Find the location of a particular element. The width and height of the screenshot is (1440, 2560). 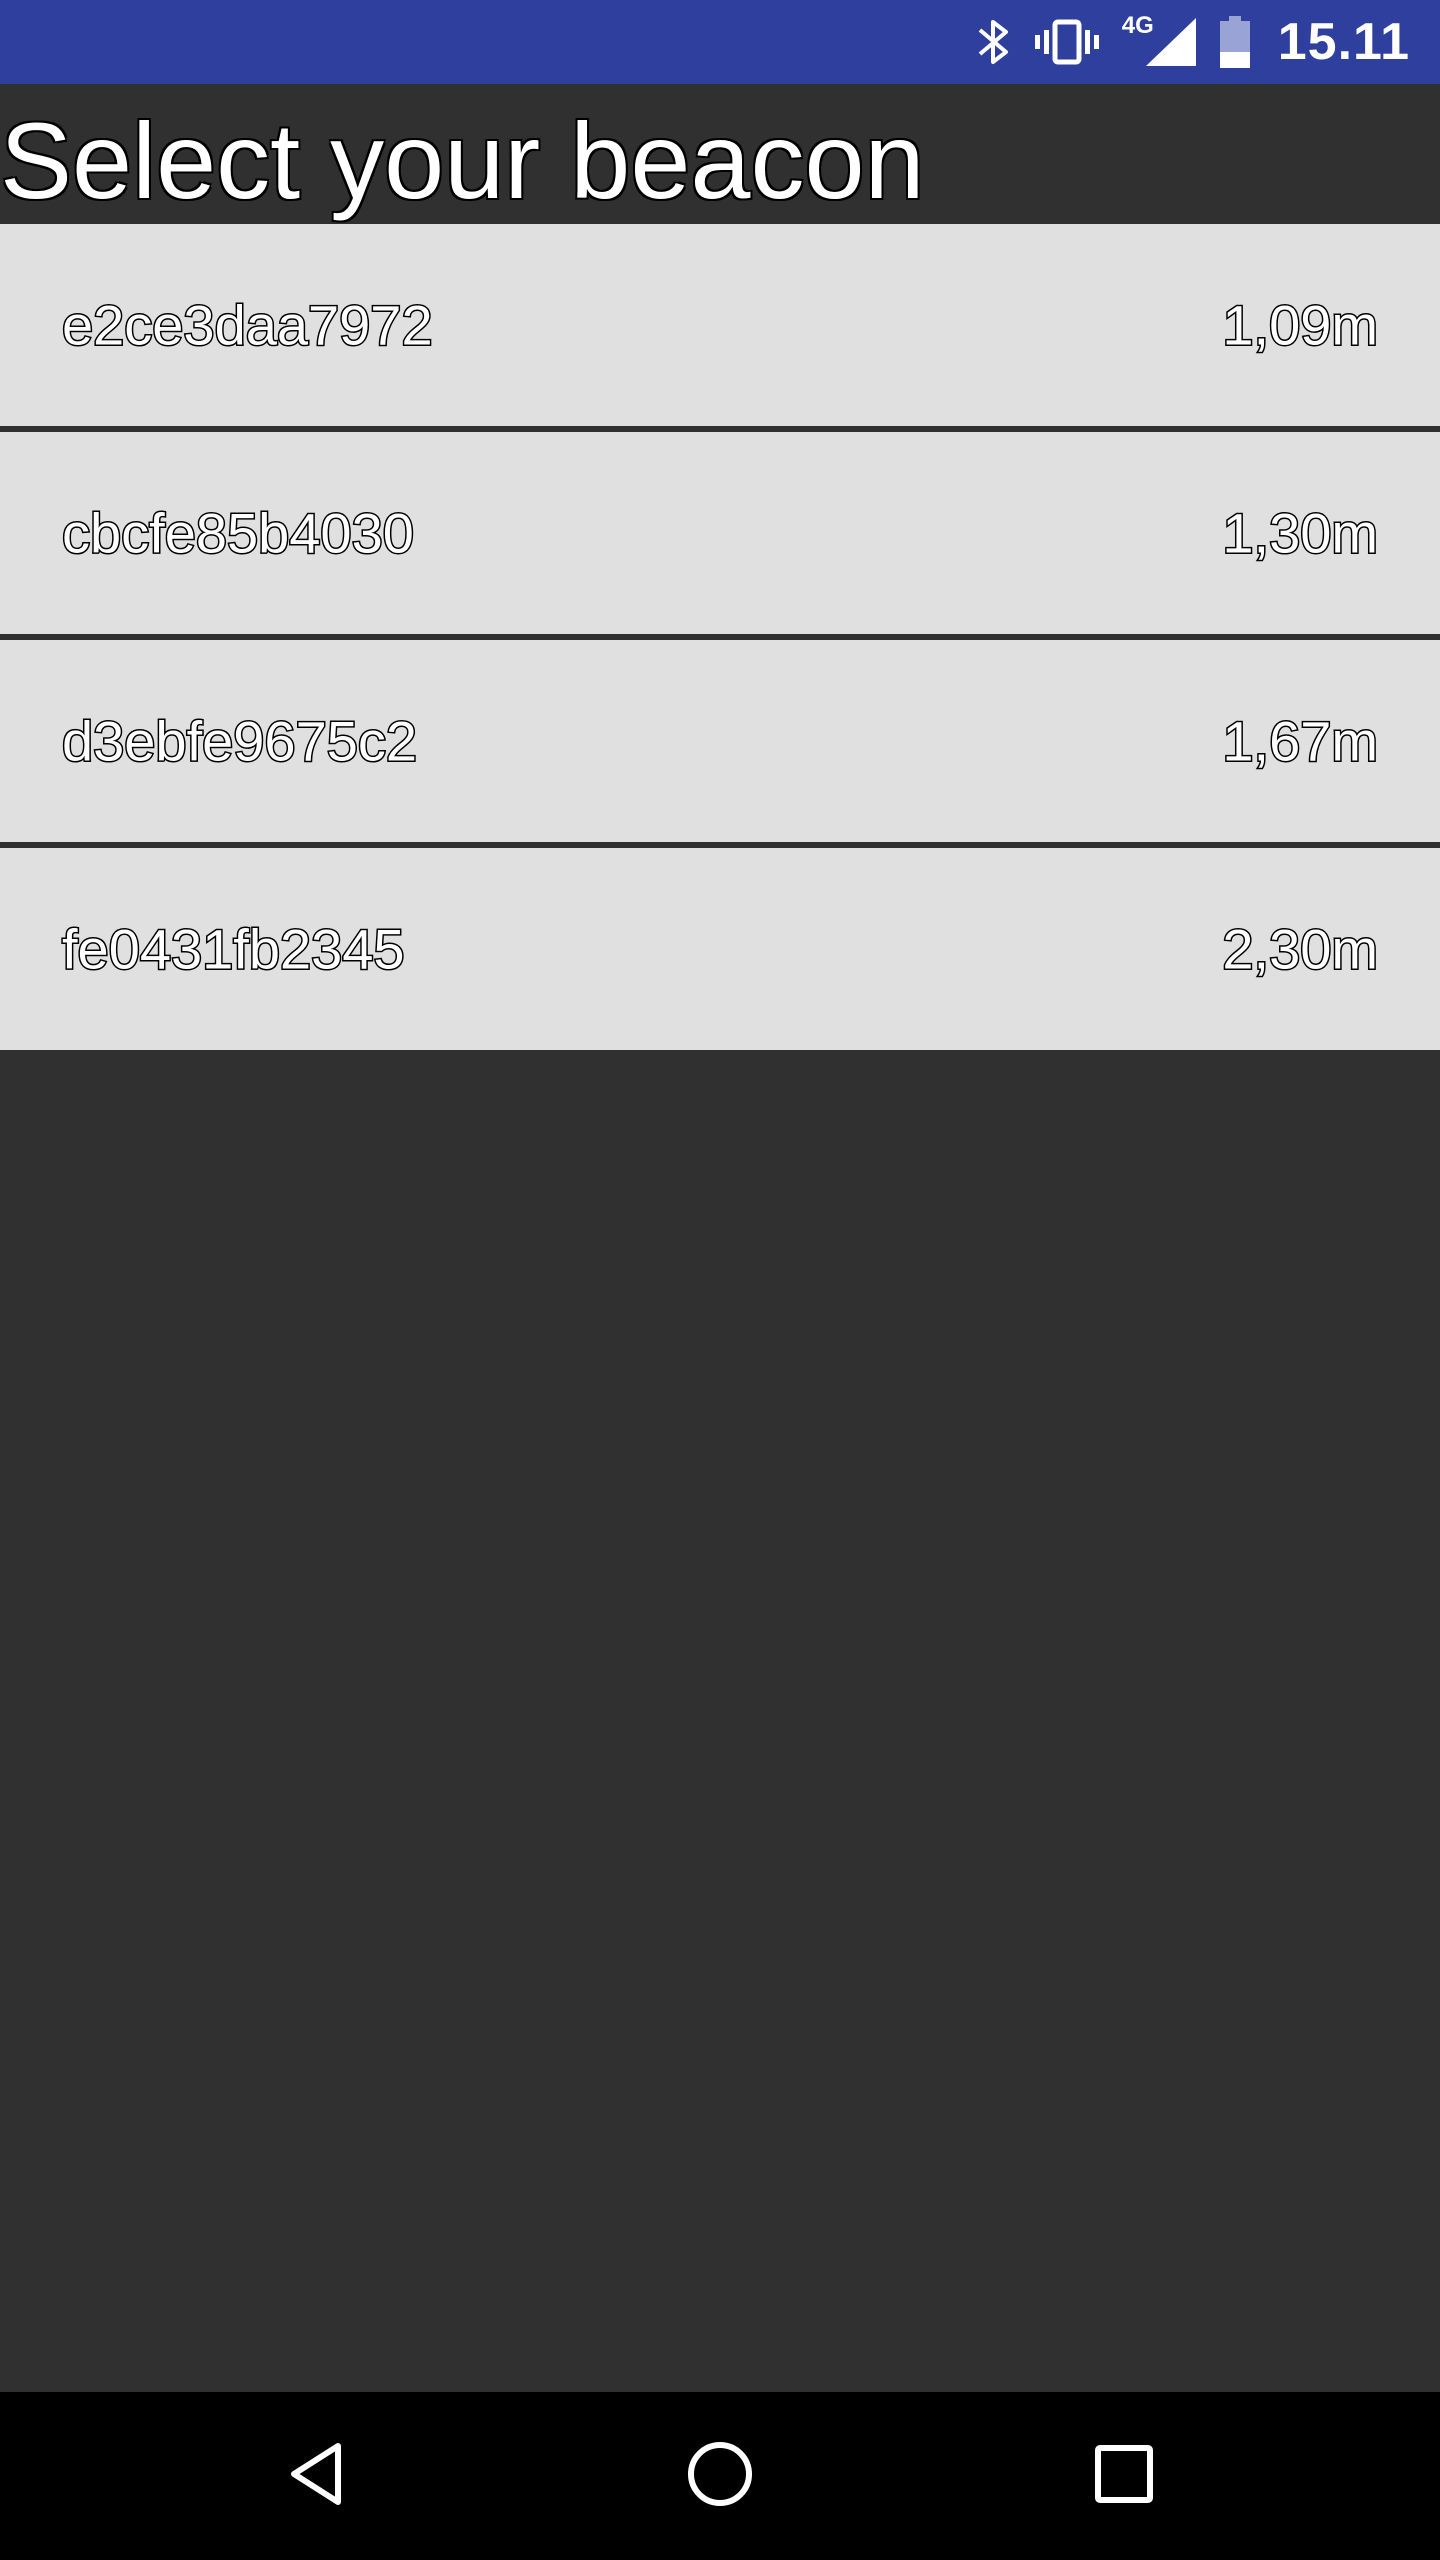

home-circle-icon is located at coordinates (720, 2476).